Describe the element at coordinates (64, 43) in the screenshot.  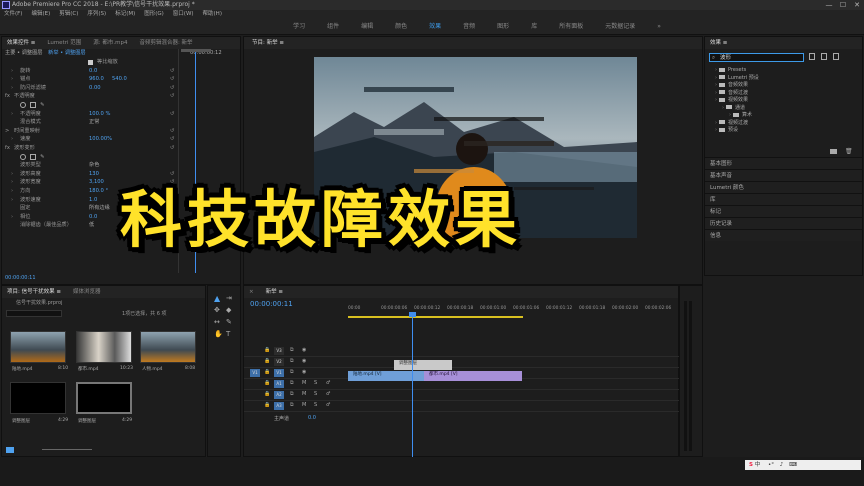
I see `tab-lumetri-scopes: Lumetri 范围` at that location.